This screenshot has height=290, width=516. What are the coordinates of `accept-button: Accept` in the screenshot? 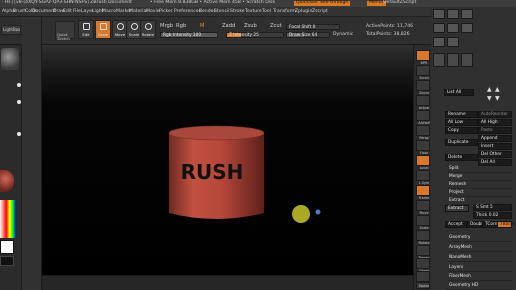 It's located at (456, 224).